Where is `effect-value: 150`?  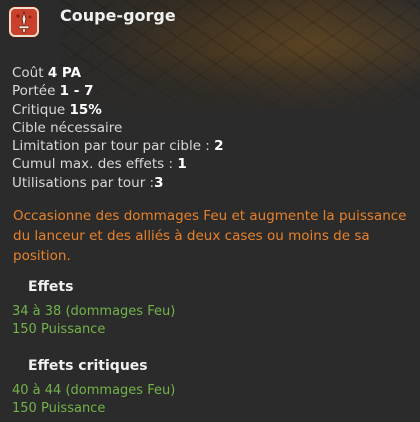
effect-value: 150 is located at coordinates (24, 329).